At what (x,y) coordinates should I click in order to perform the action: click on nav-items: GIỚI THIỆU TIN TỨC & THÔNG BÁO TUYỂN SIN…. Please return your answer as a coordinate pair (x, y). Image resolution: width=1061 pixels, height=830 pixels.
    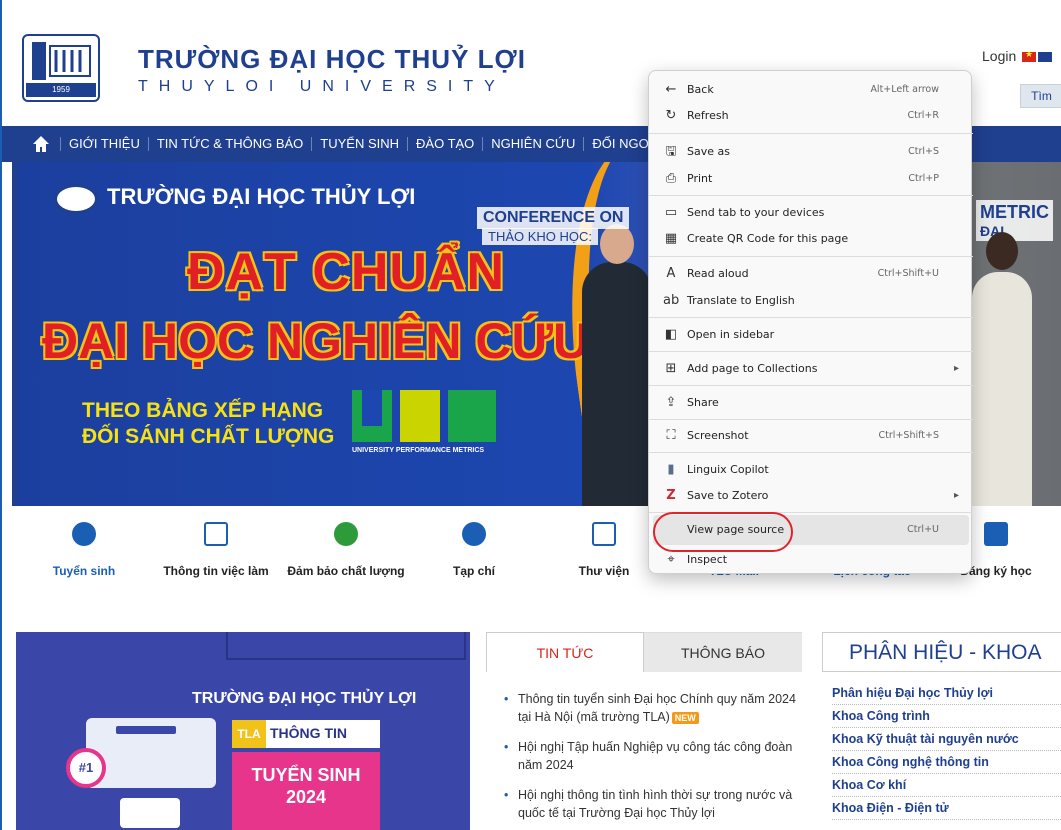
    Looking at the image, I should click on (364, 144).